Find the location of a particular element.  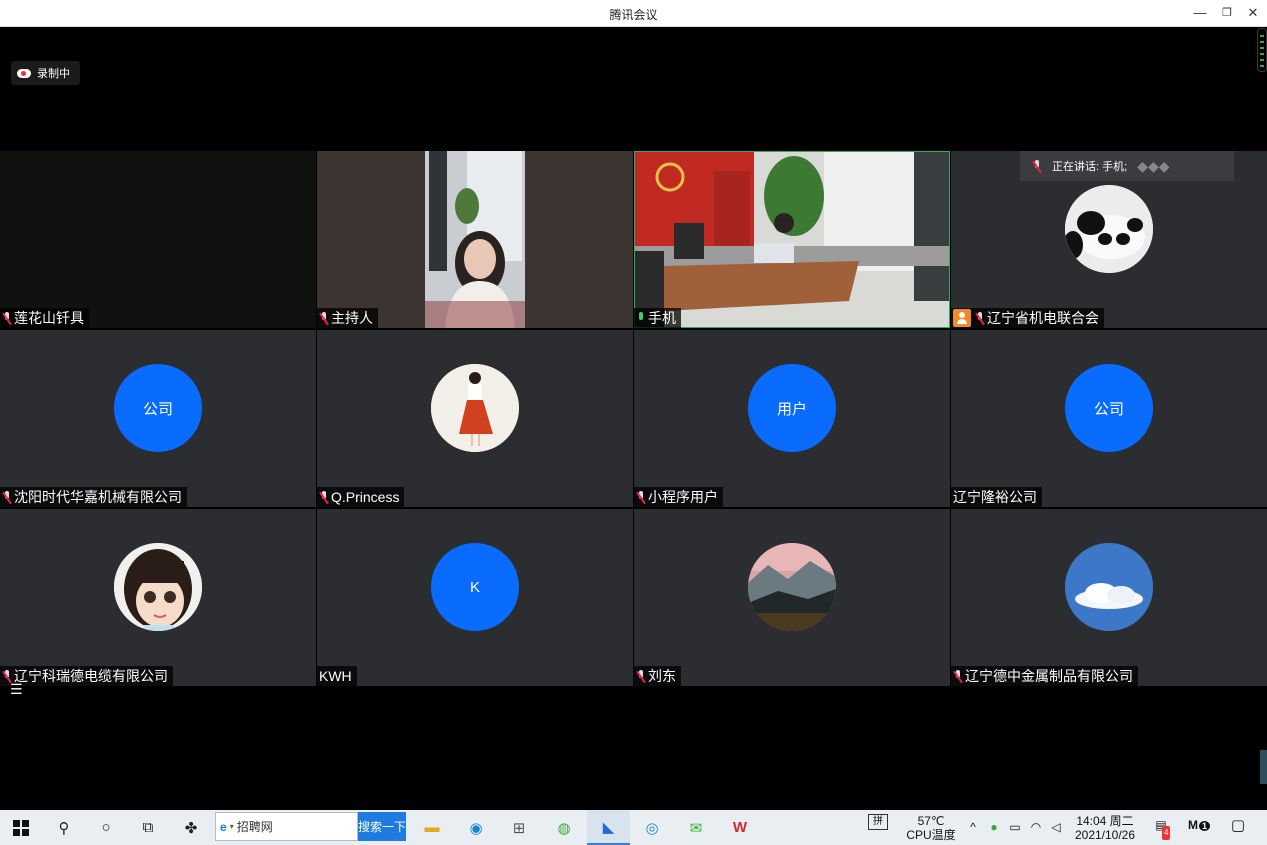

participant-tile: Q.Princess is located at coordinates (475, 418).